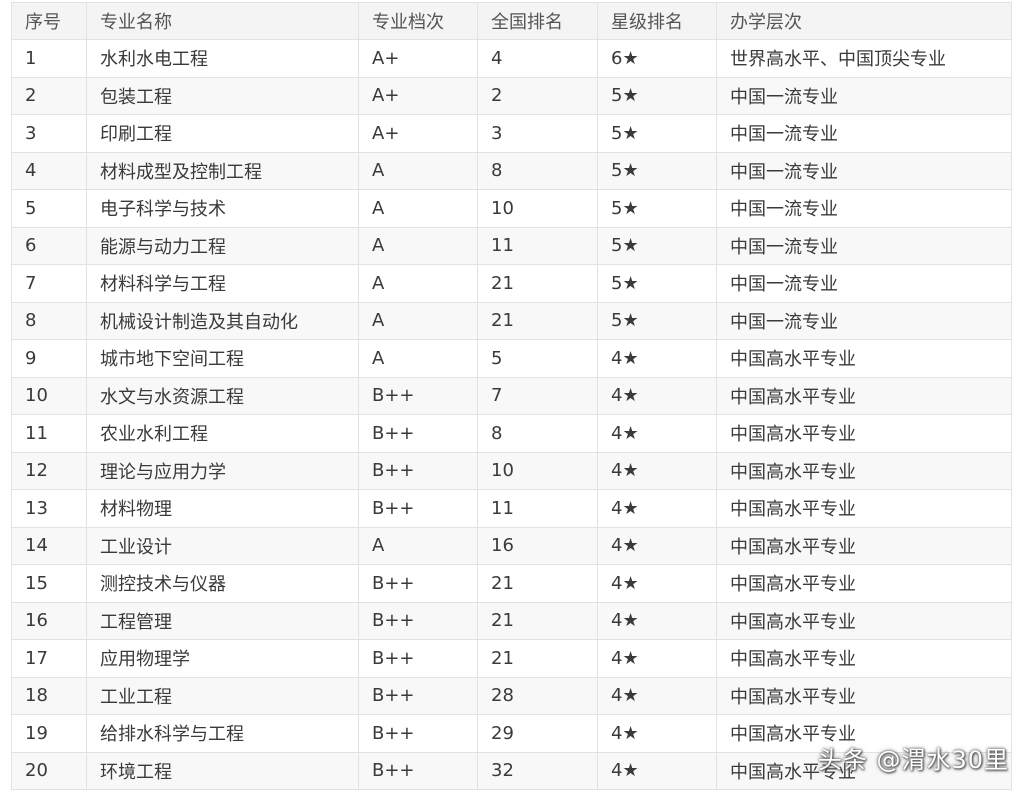 The height and width of the screenshot is (795, 1029). Describe the element at coordinates (49, 170) in the screenshot. I see `index-cell: 4` at that location.